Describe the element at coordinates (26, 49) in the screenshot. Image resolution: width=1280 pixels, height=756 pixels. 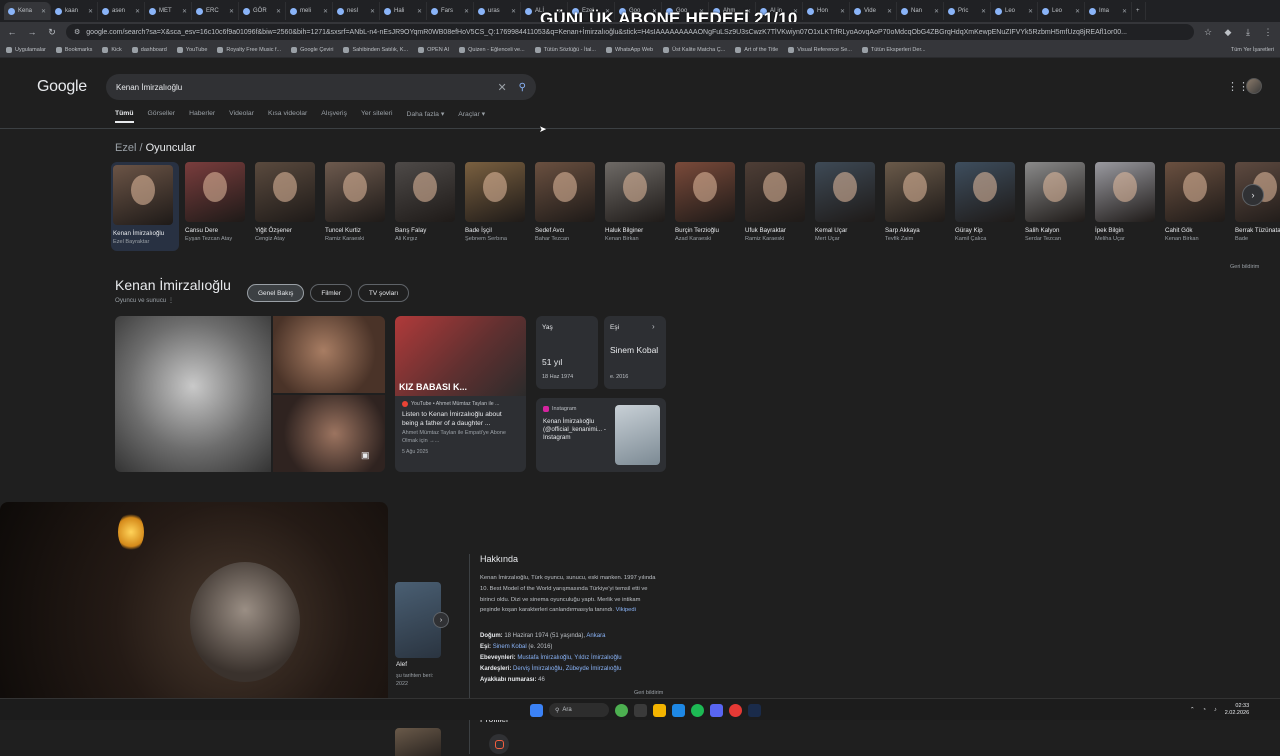
I see `bookmark-item: Uygulamalar` at that location.